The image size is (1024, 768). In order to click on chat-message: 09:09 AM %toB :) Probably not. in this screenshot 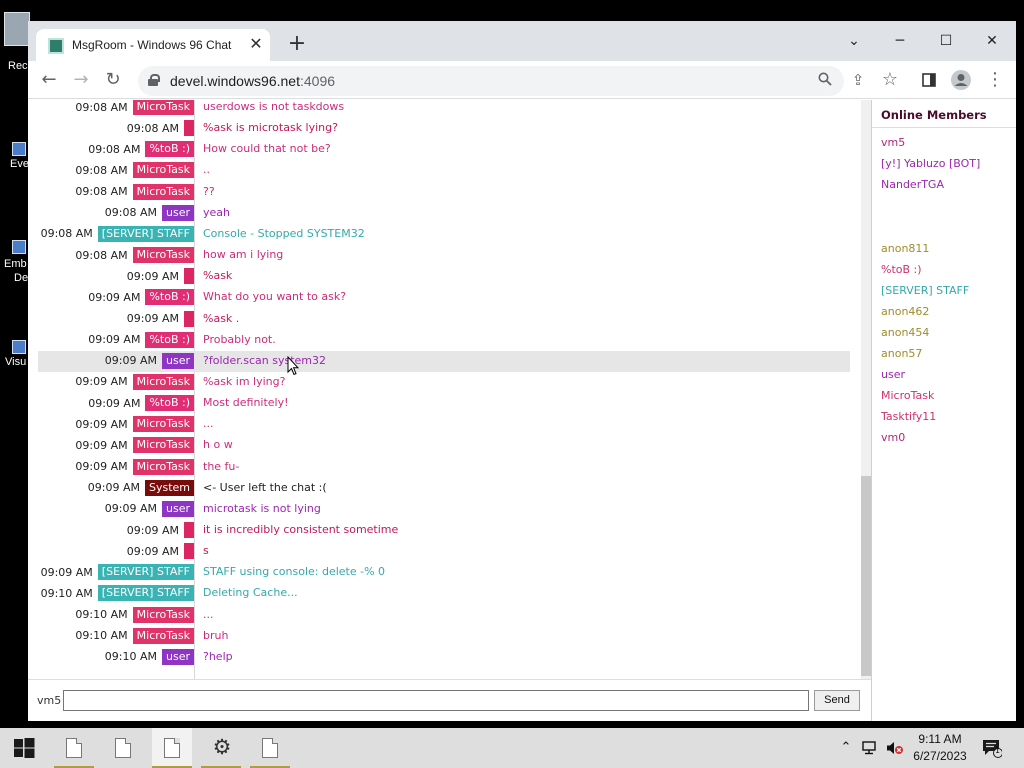, I will do `click(444, 340)`.